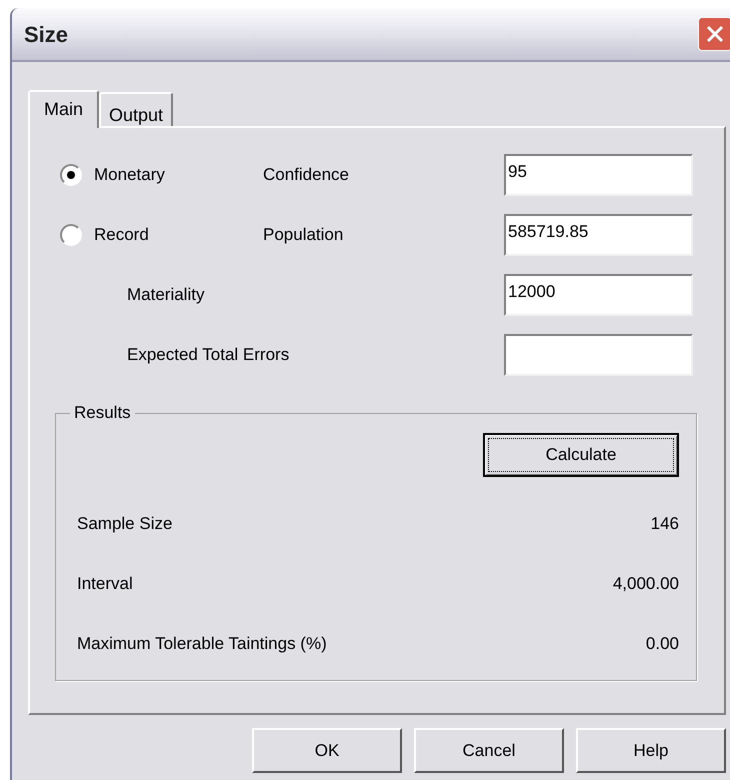 This screenshot has width=730, height=780. Describe the element at coordinates (489, 750) in the screenshot. I see `dialog-button: Cancel` at that location.